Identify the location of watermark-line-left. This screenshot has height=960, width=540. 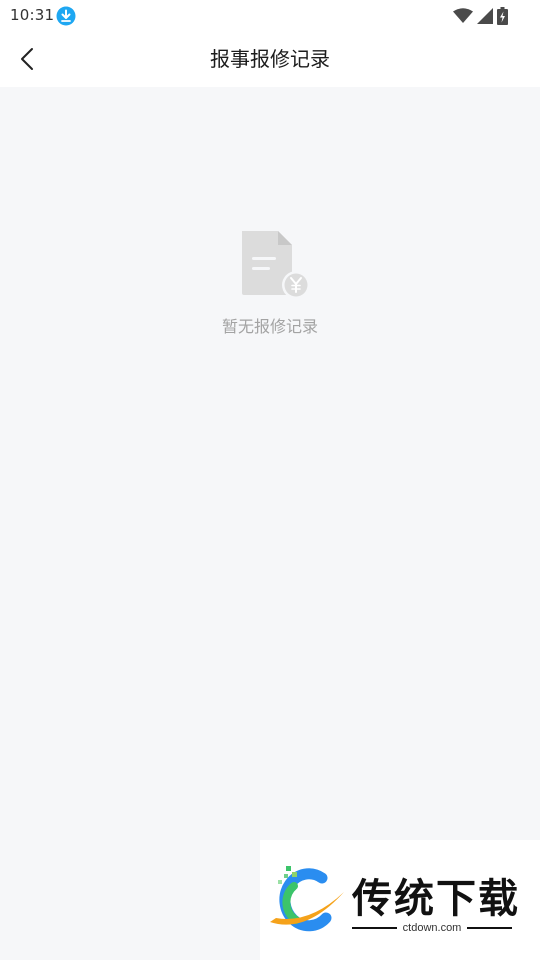
(374, 928).